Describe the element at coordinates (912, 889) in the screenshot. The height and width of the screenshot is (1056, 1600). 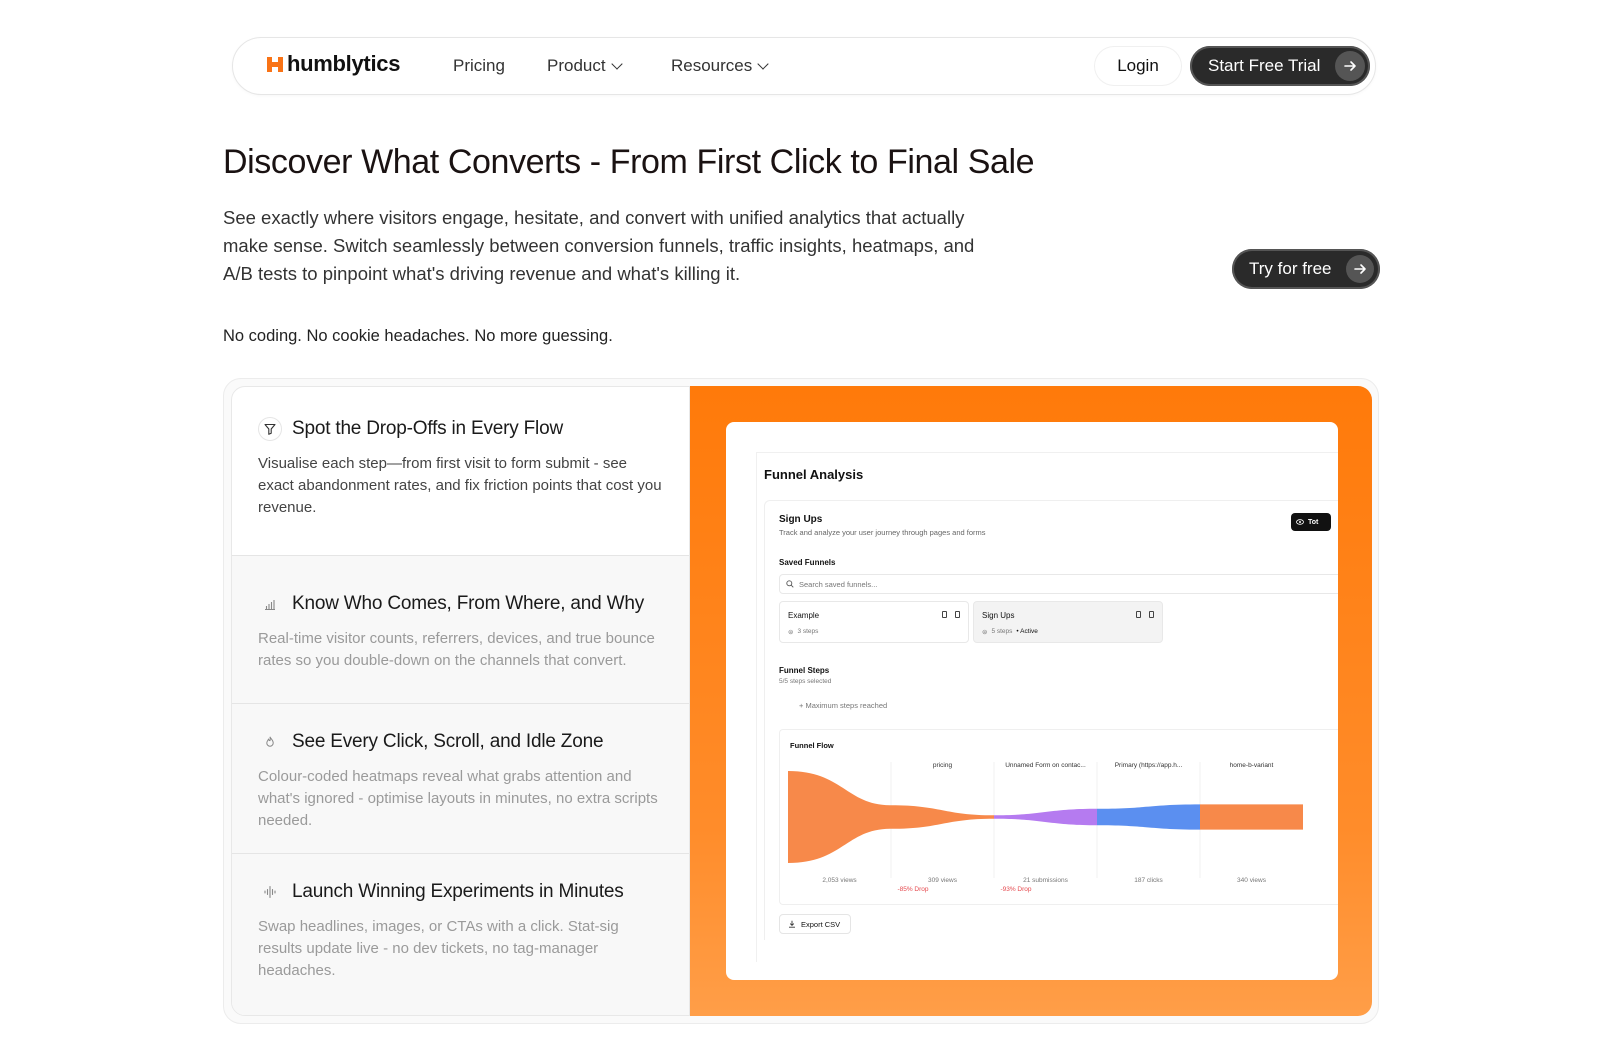
I see `drop-off-label: -85% Drop` at that location.